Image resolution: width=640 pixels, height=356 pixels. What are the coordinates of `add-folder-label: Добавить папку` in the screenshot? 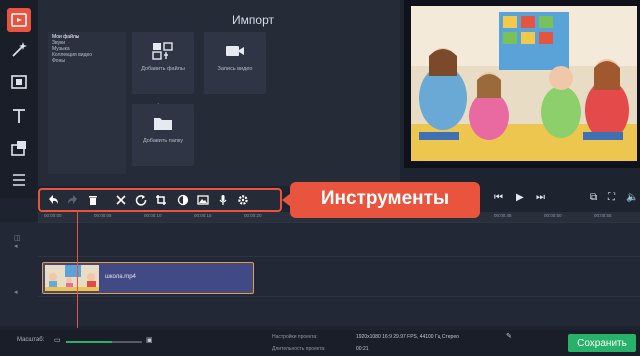 It's located at (163, 141).